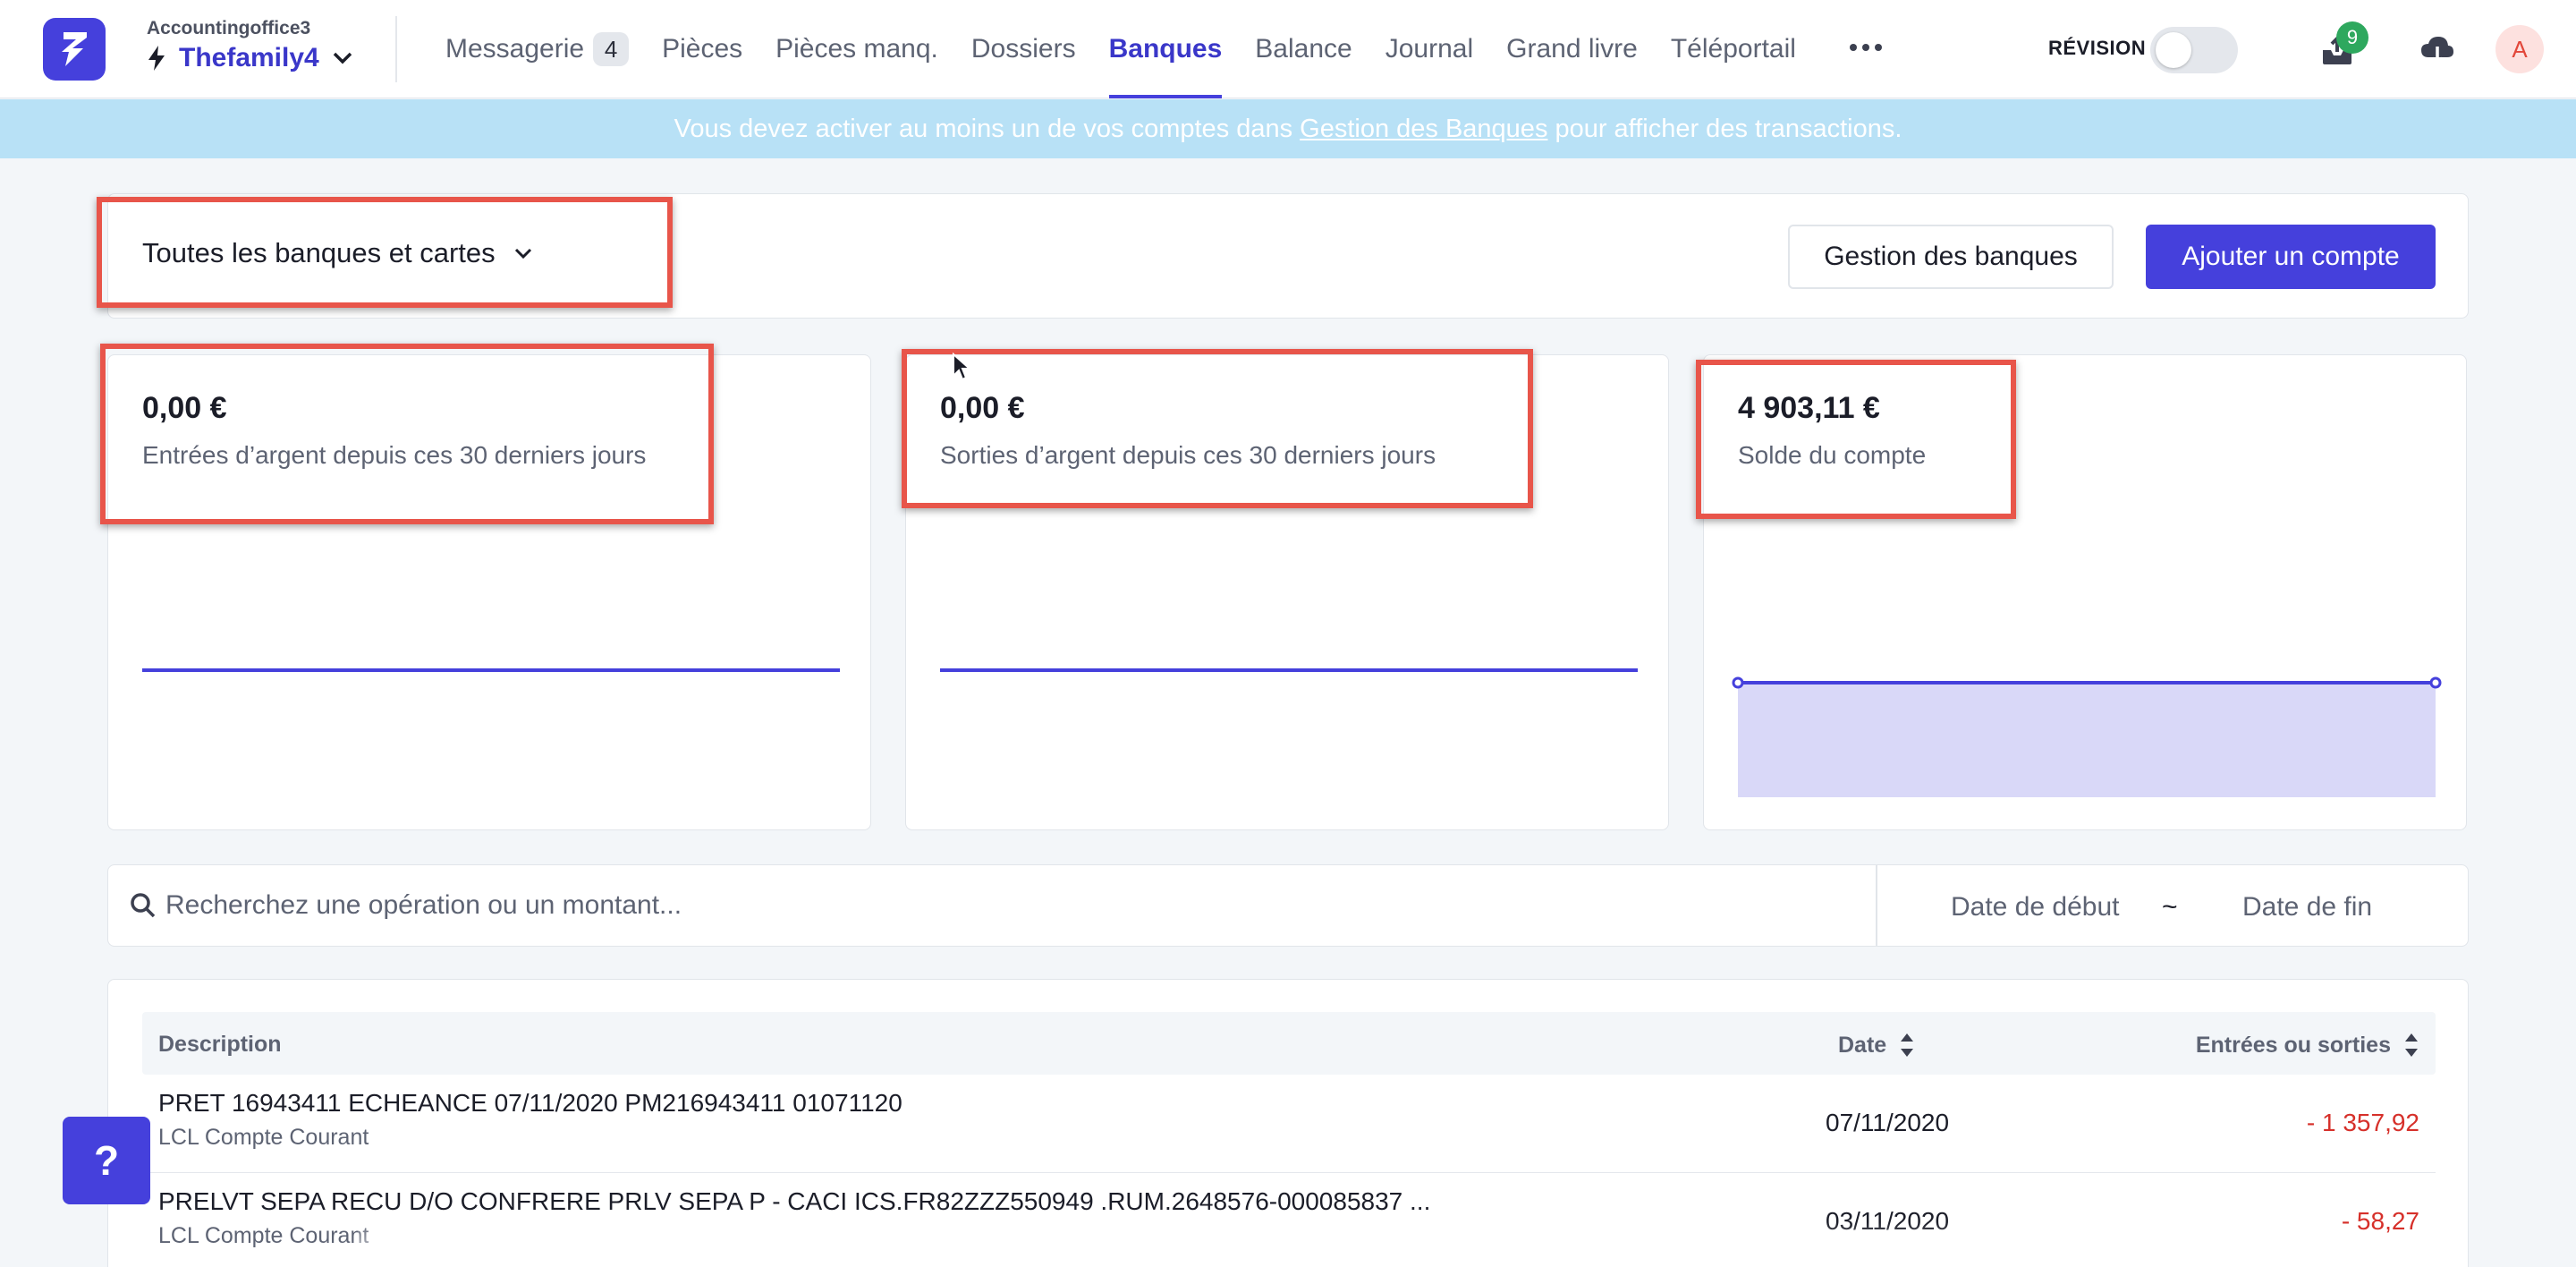 Image resolution: width=2576 pixels, height=1267 pixels. What do you see at coordinates (1572, 49) in the screenshot?
I see `tab-grand-livre: Grand livre` at bounding box center [1572, 49].